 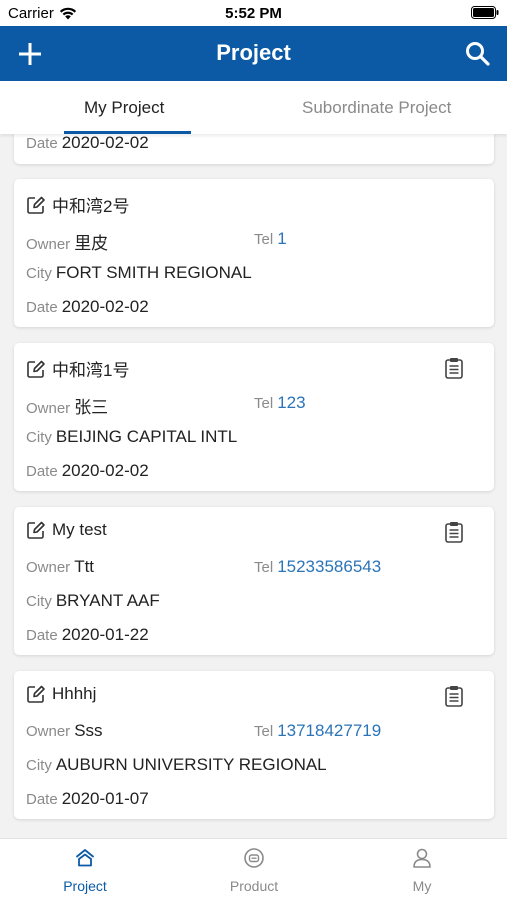 What do you see at coordinates (329, 730) in the screenshot?
I see `tel-link: 13718427719` at bounding box center [329, 730].